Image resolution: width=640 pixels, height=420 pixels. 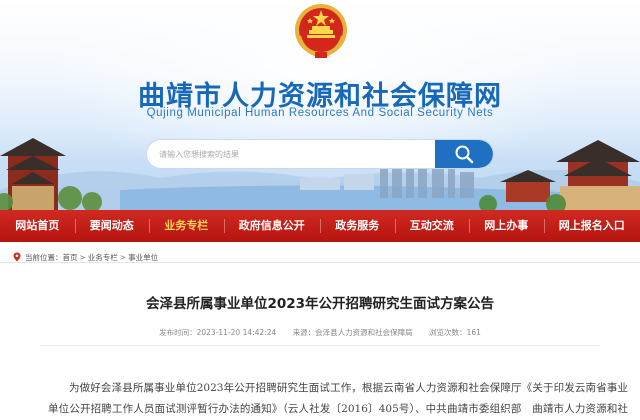 What do you see at coordinates (320, 257) in the screenshot?
I see `breadcrumb: 当前位置： 首页 > 业务专栏 > 事业单位` at bounding box center [320, 257].